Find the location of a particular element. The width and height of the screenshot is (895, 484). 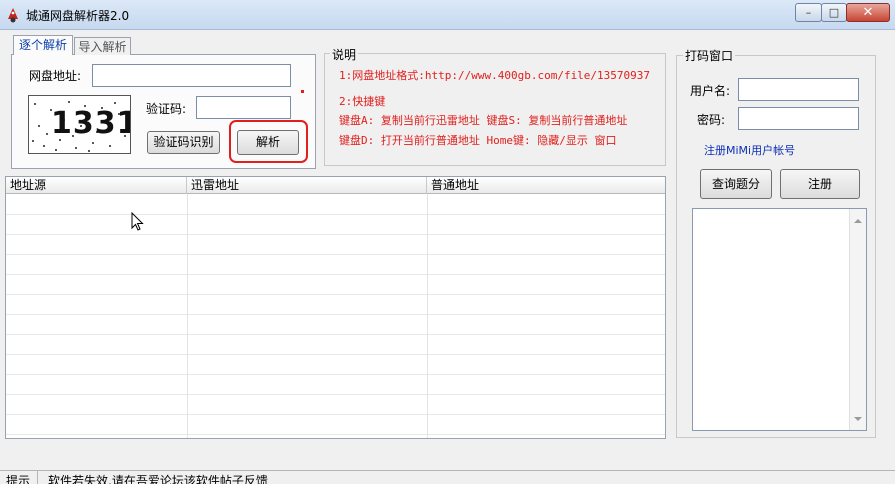

minimize-button: – is located at coordinates (808, 12).